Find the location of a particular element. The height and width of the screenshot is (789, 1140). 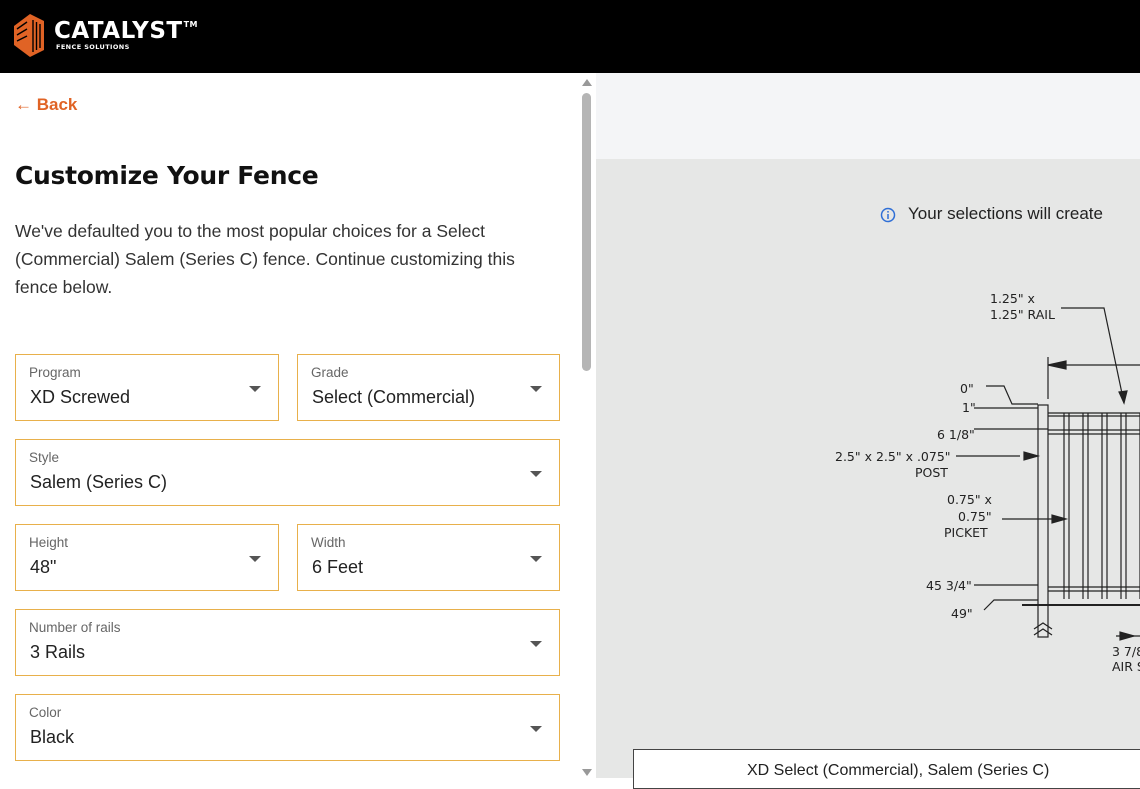

dim-rail-b: 1.25" RAIL is located at coordinates (1022, 314).